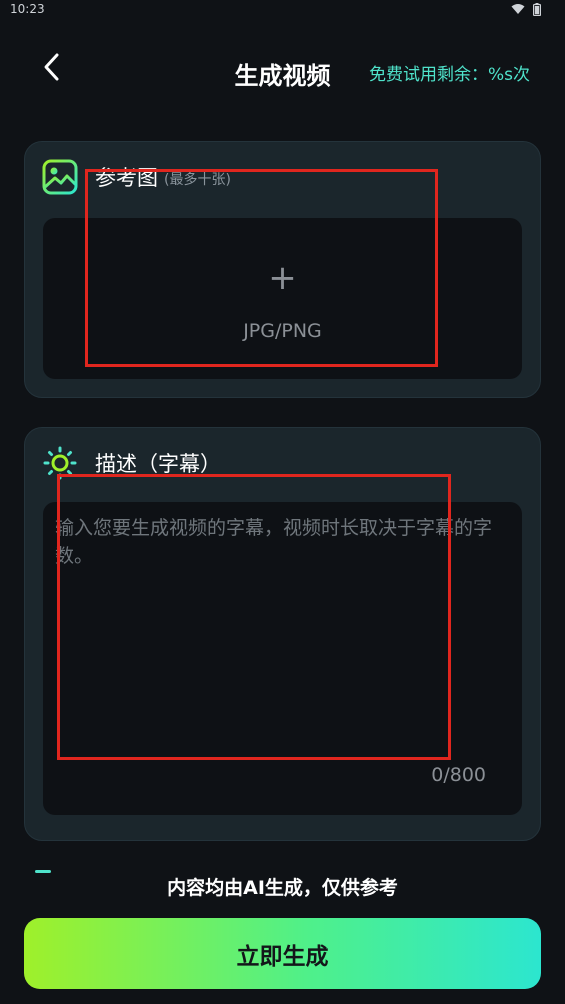 The width and height of the screenshot is (565, 1004). What do you see at coordinates (197, 180) in the screenshot?
I see `reference-hint: (最多十张)` at bounding box center [197, 180].